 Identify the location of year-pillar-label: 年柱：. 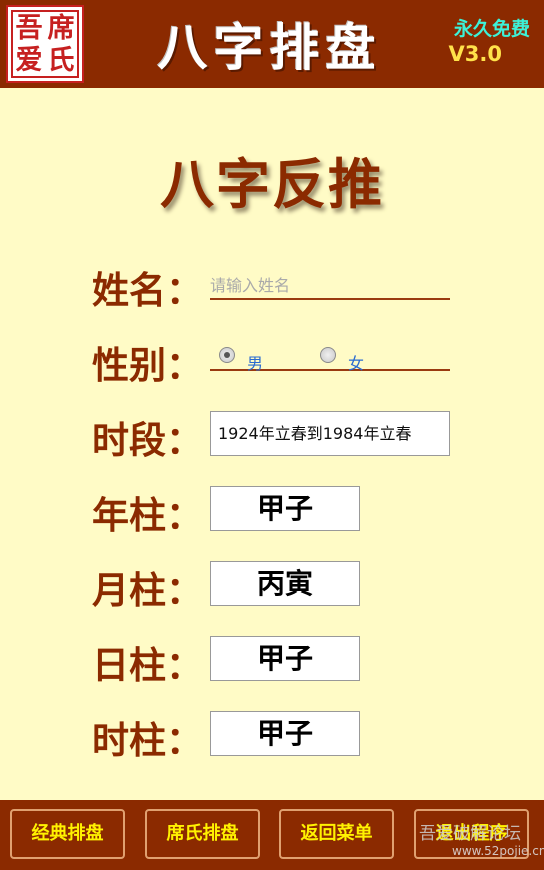
(147, 515).